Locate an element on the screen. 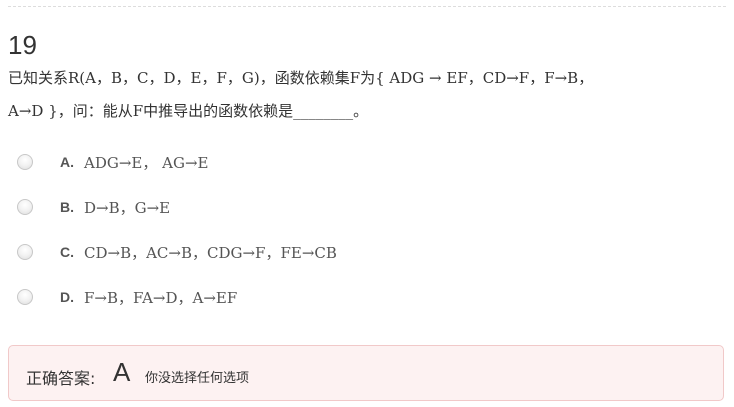  option-letter: A. is located at coordinates (67, 162).